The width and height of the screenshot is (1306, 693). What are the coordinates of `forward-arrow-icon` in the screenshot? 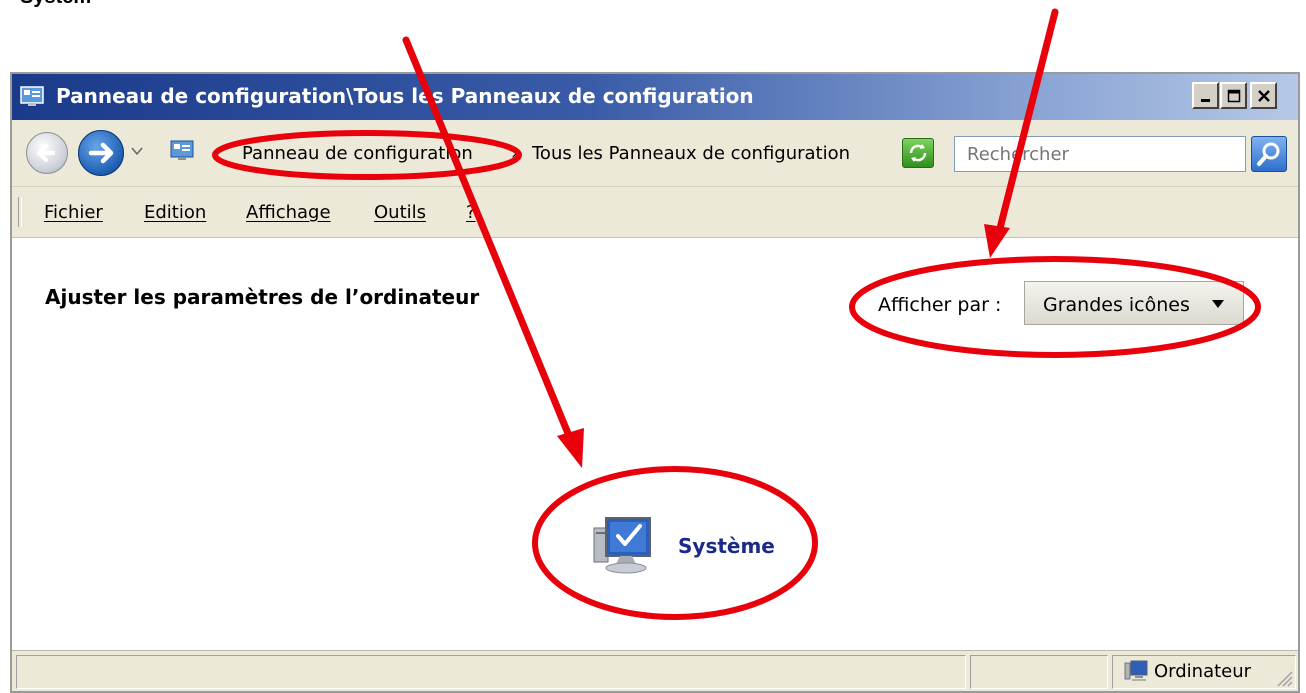 It's located at (101, 153).